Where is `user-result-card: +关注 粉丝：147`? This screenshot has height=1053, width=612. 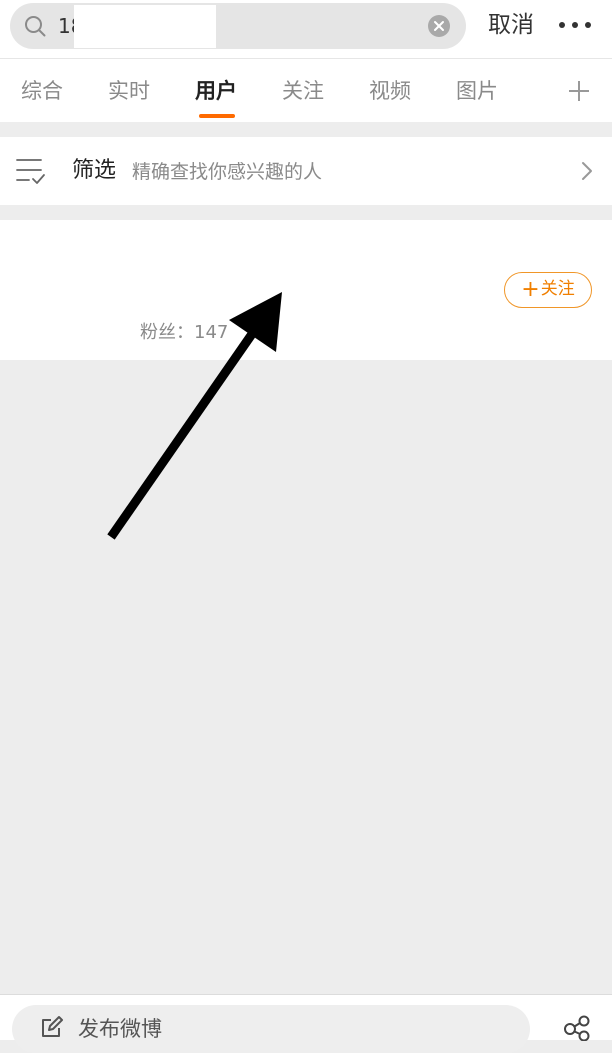 user-result-card: +关注 粉丝：147 is located at coordinates (306, 290).